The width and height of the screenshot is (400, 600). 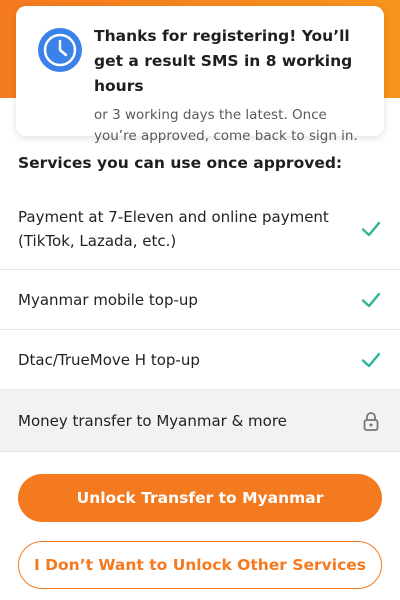 I want to click on service-item-label: Myanmar mobile top-up, so click(x=108, y=299).